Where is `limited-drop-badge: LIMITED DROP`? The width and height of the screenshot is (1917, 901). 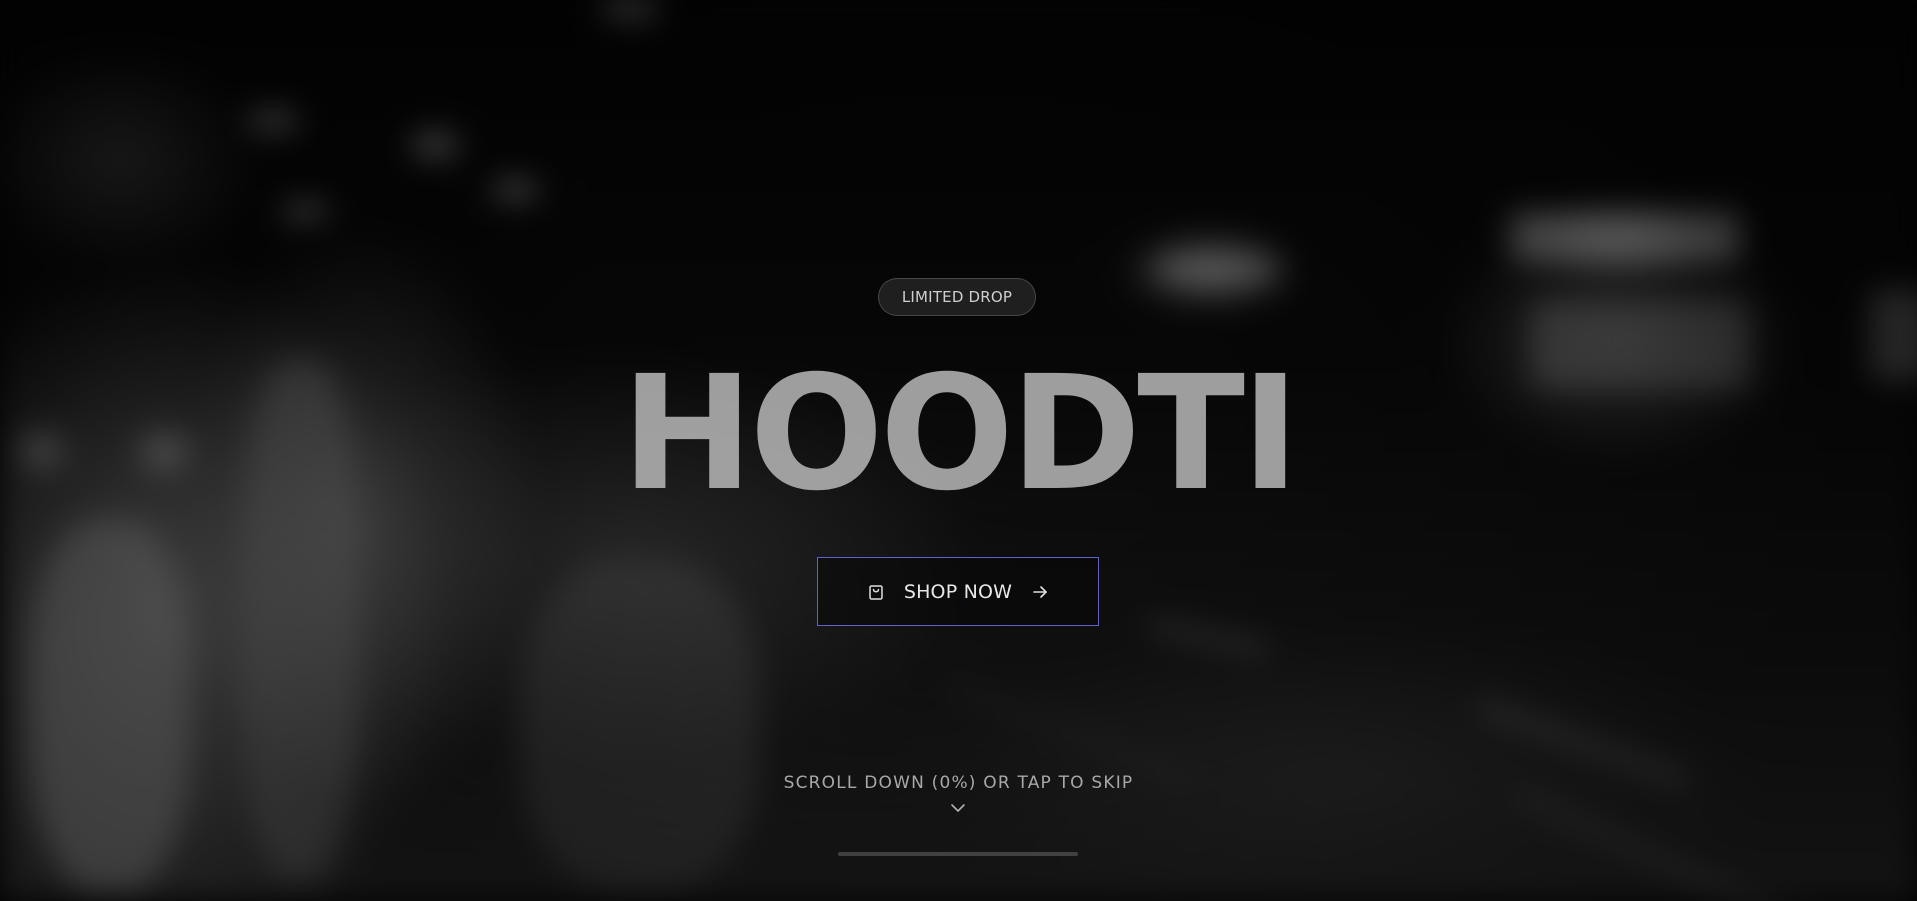 limited-drop-badge: LIMITED DROP is located at coordinates (957, 297).